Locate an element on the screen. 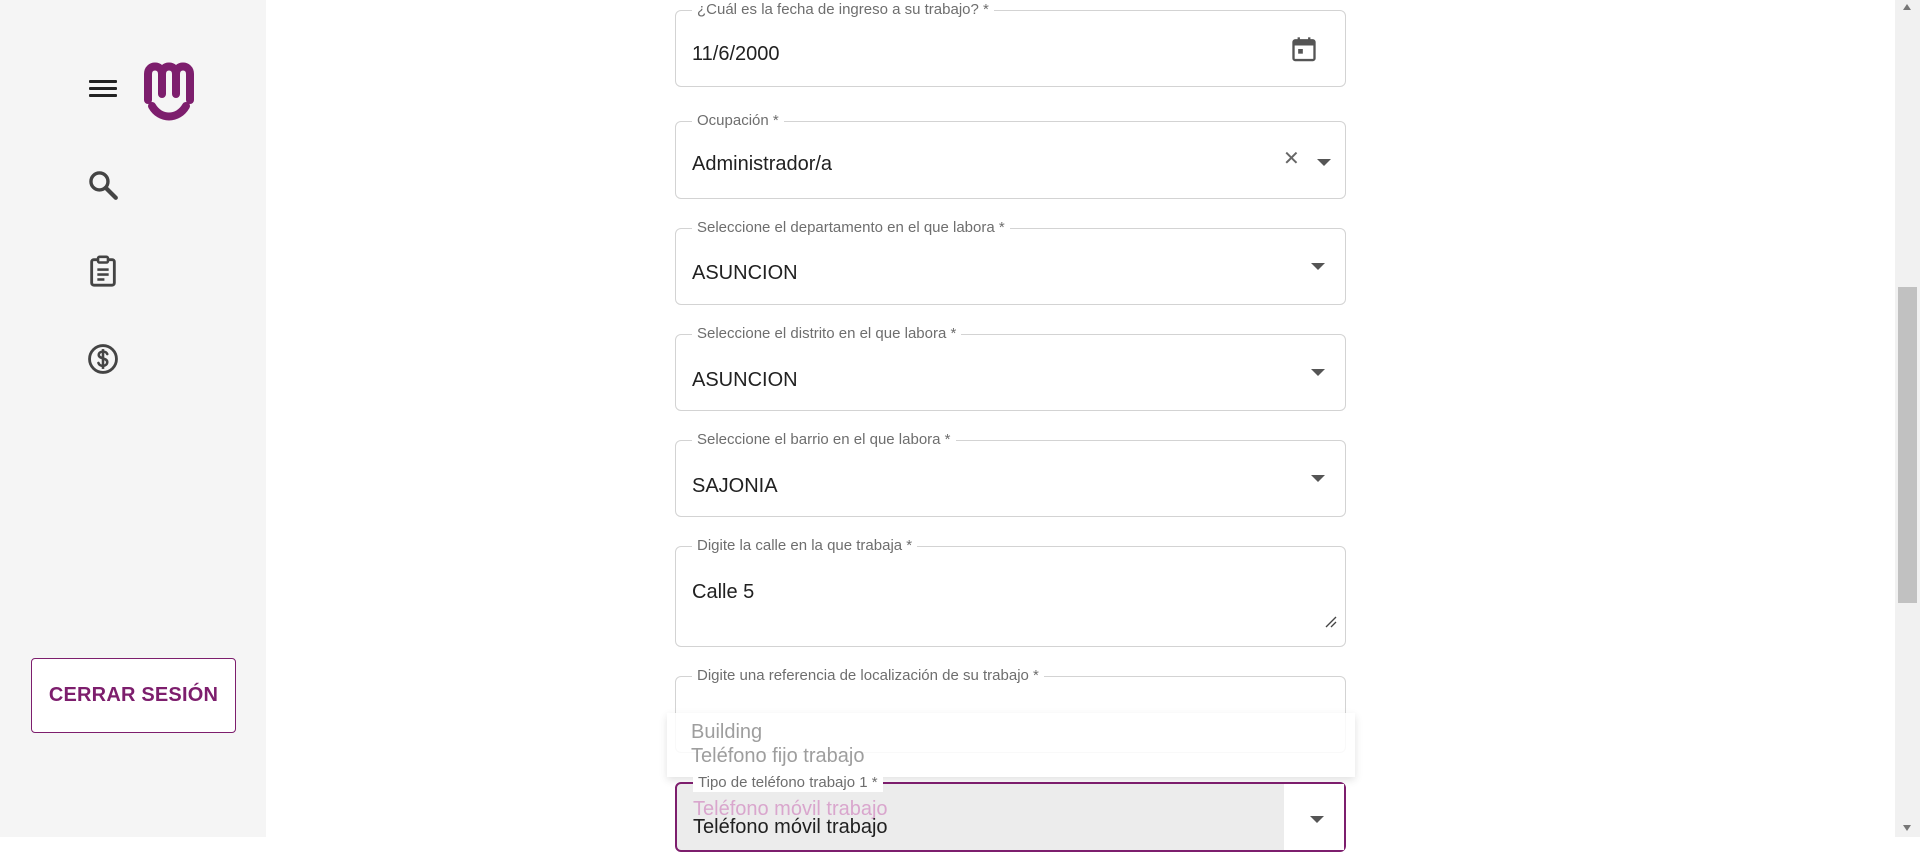 The height and width of the screenshot is (852, 1920). tipo-telefono-label: Tipo de teléfono trabajo 1 * is located at coordinates (788, 783).